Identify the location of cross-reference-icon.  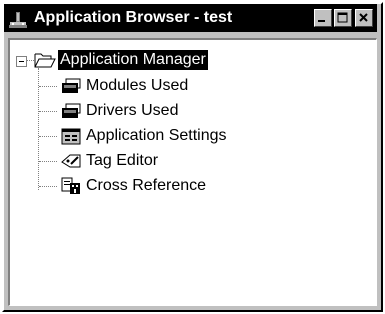
(71, 186).